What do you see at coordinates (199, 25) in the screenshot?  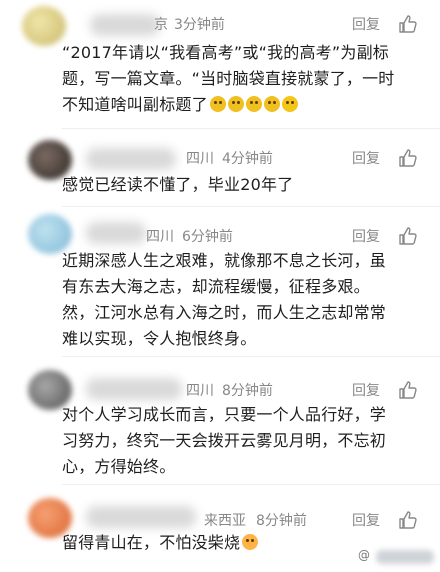 I see `comment-time: 3分钟前` at bounding box center [199, 25].